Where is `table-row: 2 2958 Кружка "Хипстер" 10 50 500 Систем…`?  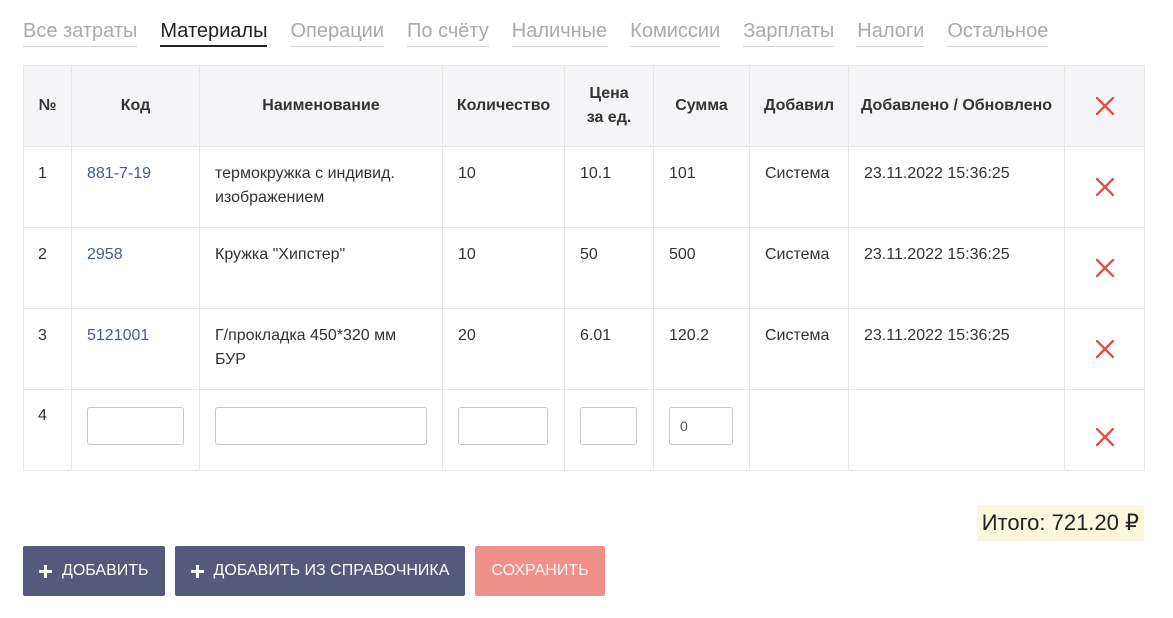
table-row: 2 2958 Кружка "Хипстер" 10 50 500 Систем… is located at coordinates (584, 268).